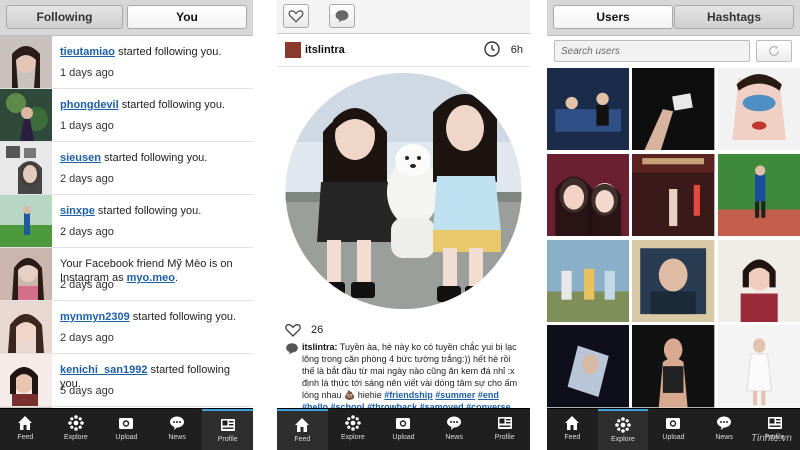 Image resolution: width=800 pixels, height=450 pixels. Describe the element at coordinates (296, 16) in the screenshot. I see `like-button` at that location.